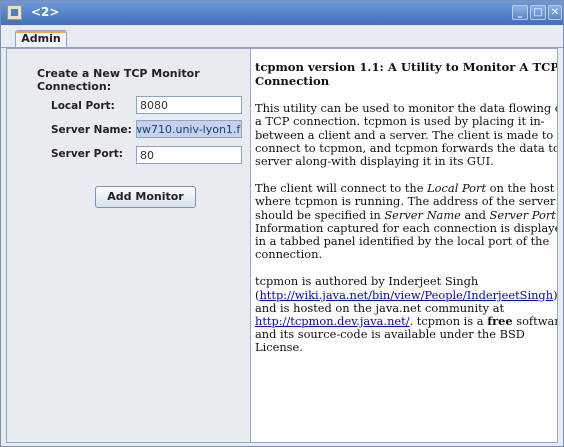 This screenshot has height=447, width=564. I want to click on server-port-field: 80, so click(189, 155).